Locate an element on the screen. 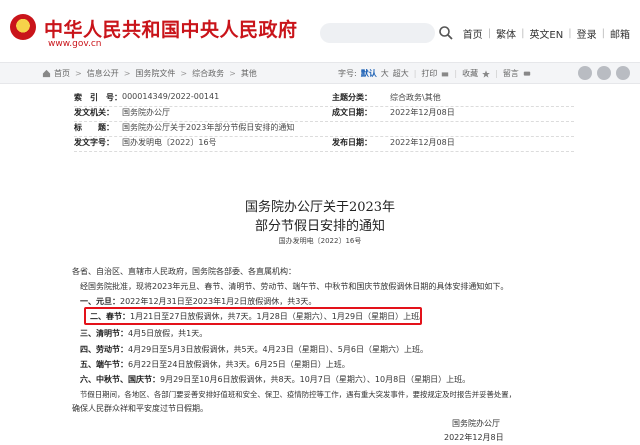 This screenshot has height=445, width=640. meta-label: 标 题： is located at coordinates (94, 127).